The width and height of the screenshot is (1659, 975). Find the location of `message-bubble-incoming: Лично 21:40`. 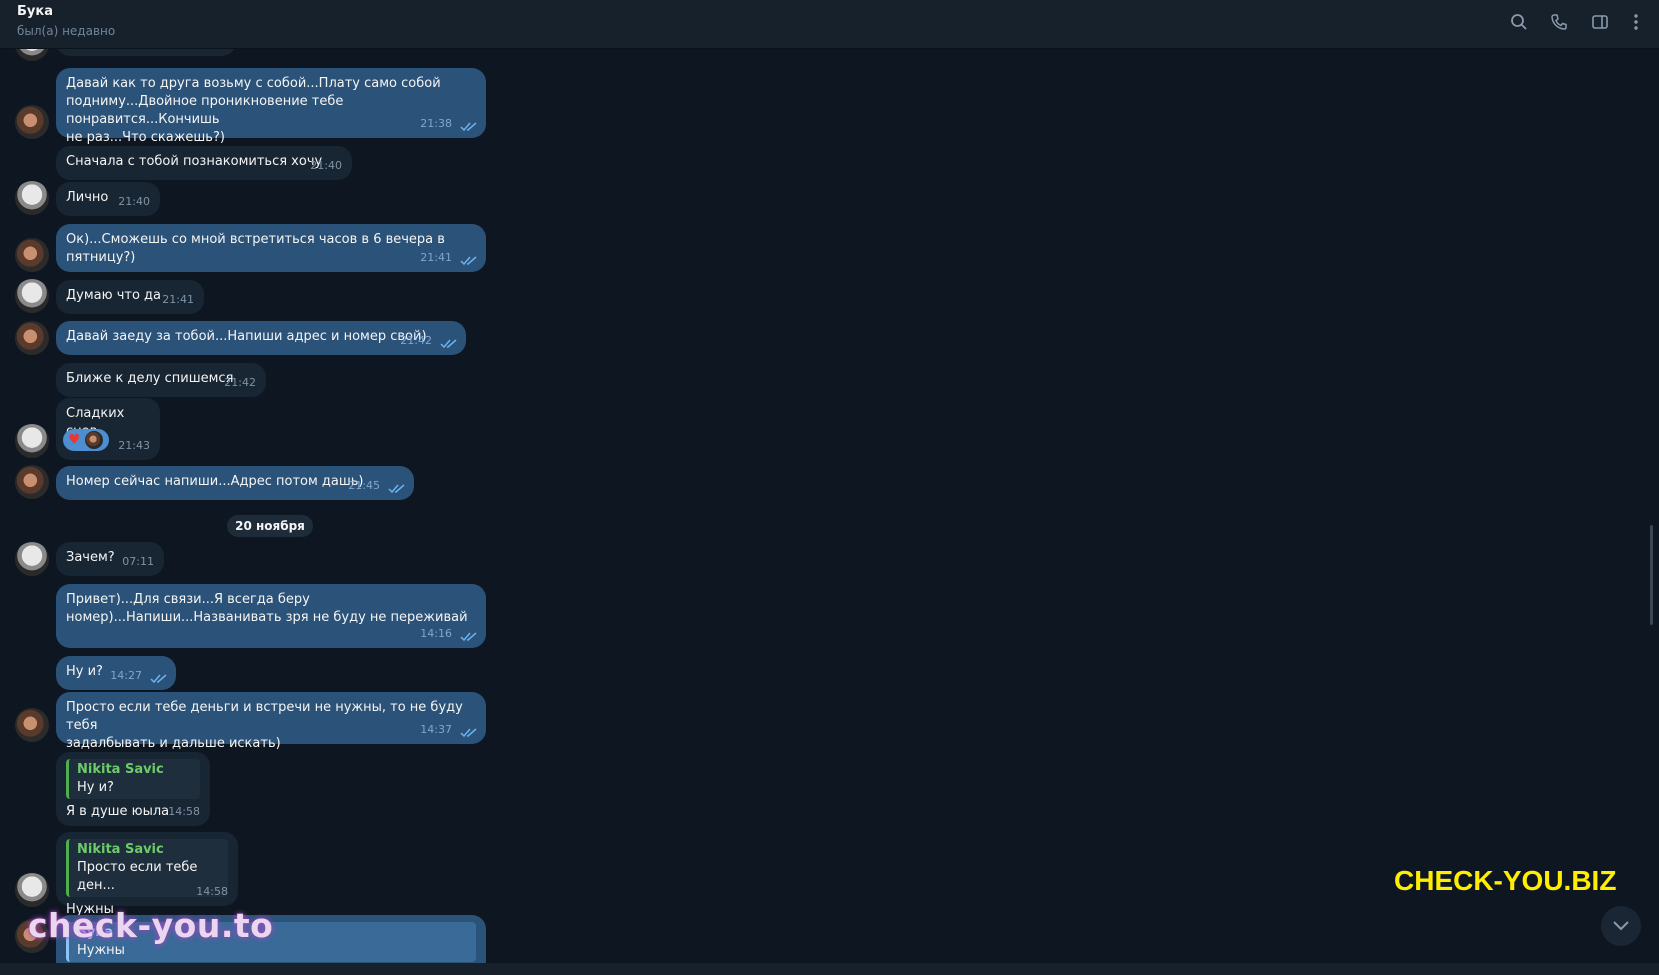

message-bubble-incoming: Лично 21:40 is located at coordinates (108, 199).